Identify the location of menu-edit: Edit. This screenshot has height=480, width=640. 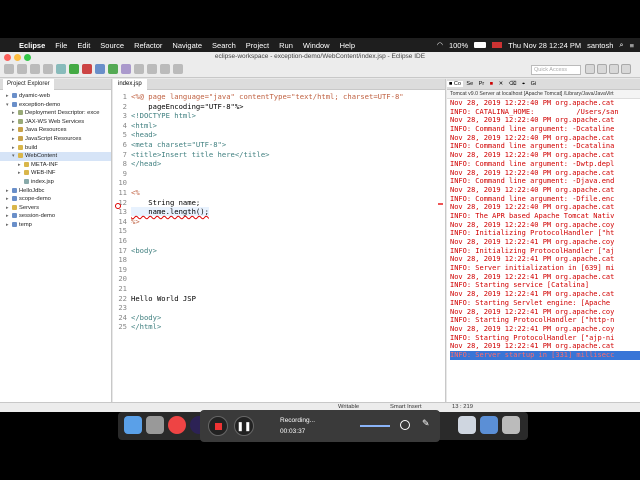
(83, 45).